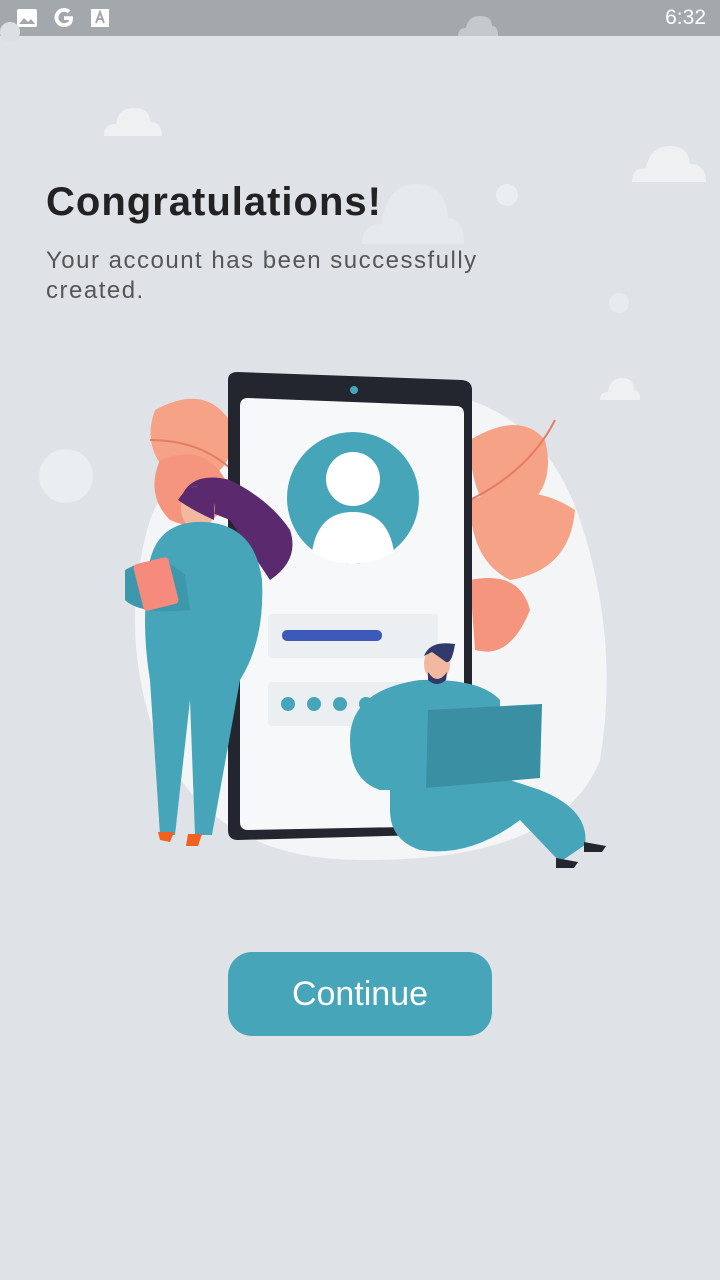 The height and width of the screenshot is (1280, 720). What do you see at coordinates (360, 994) in the screenshot?
I see `continue-button: Continue` at bounding box center [360, 994].